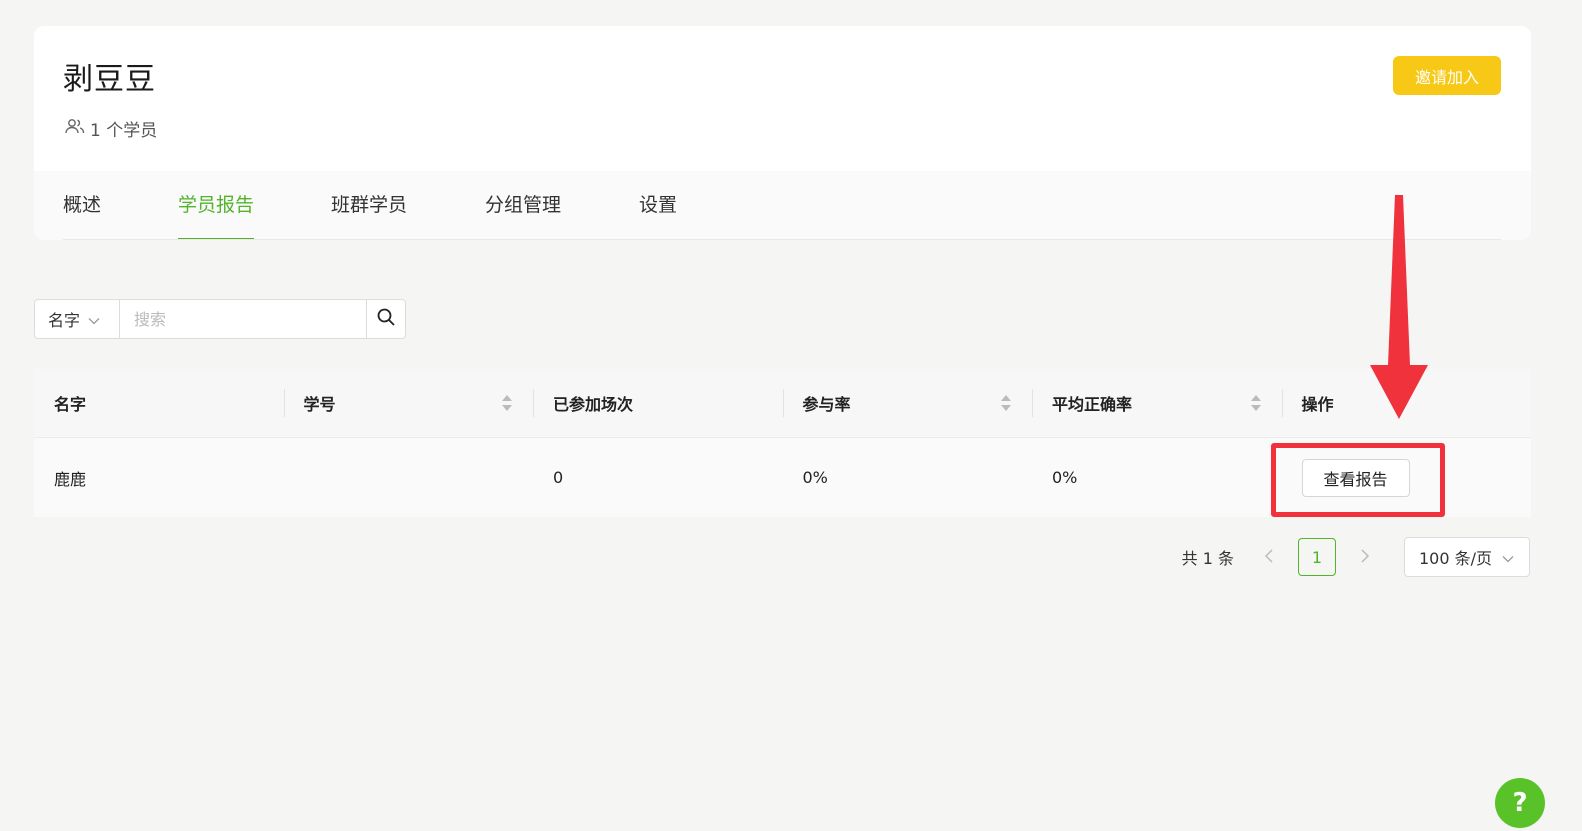  What do you see at coordinates (70, 404) in the screenshot?
I see `column-label: 名字` at bounding box center [70, 404].